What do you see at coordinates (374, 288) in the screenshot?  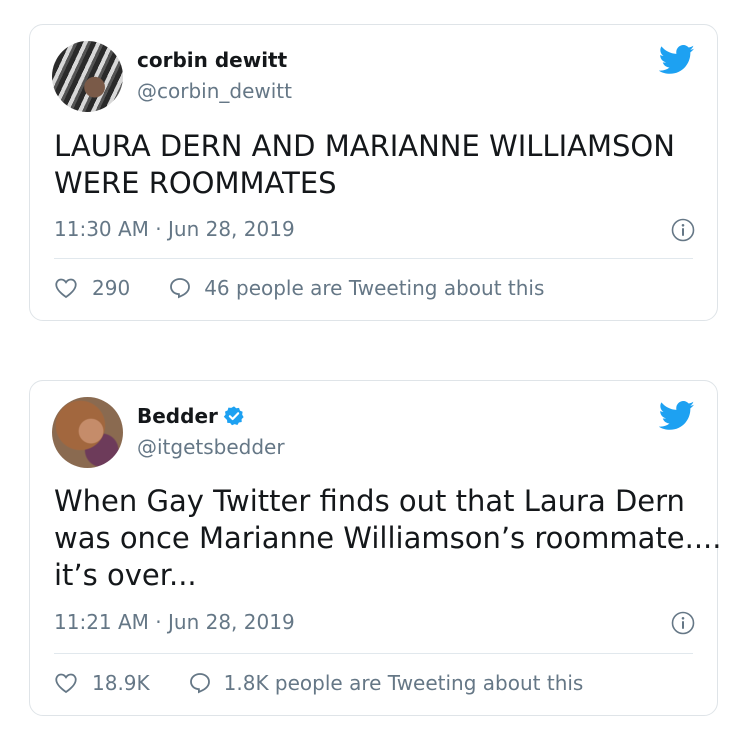 I see `conversation-link: 46 people are Tweeting about this` at bounding box center [374, 288].